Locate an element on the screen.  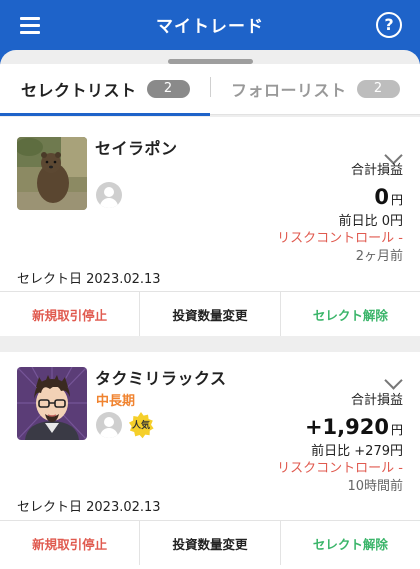
active-tab-indicator is located at coordinates (105, 114).